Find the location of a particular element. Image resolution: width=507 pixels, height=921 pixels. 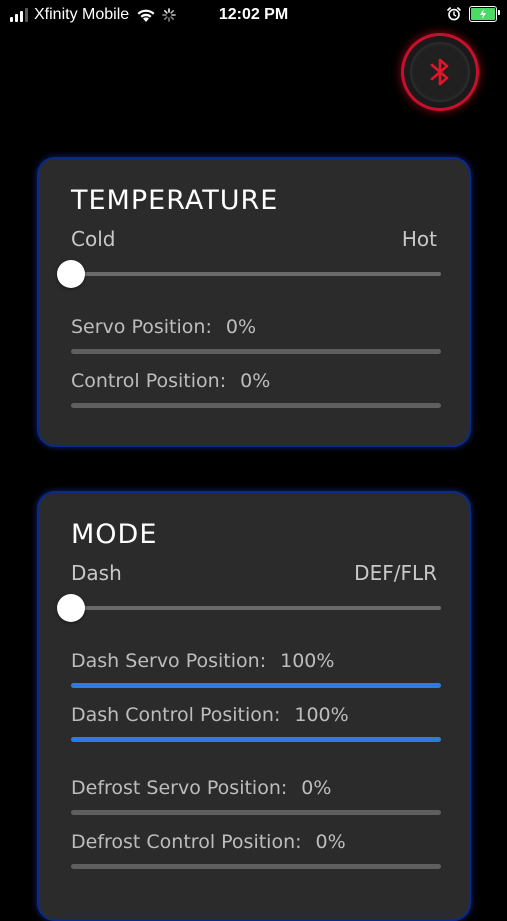

dash-servo-position-bar is located at coordinates (256, 685).